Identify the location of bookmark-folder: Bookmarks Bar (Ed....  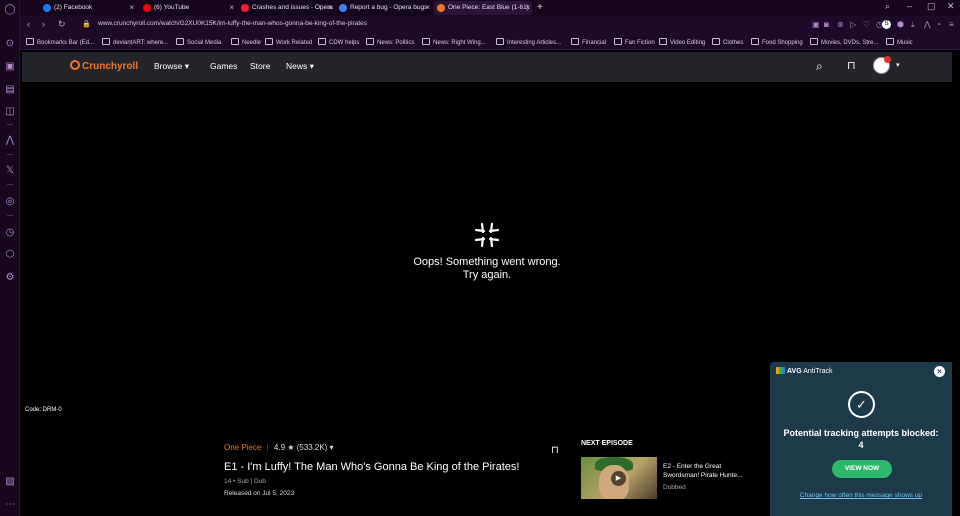
(60, 42).